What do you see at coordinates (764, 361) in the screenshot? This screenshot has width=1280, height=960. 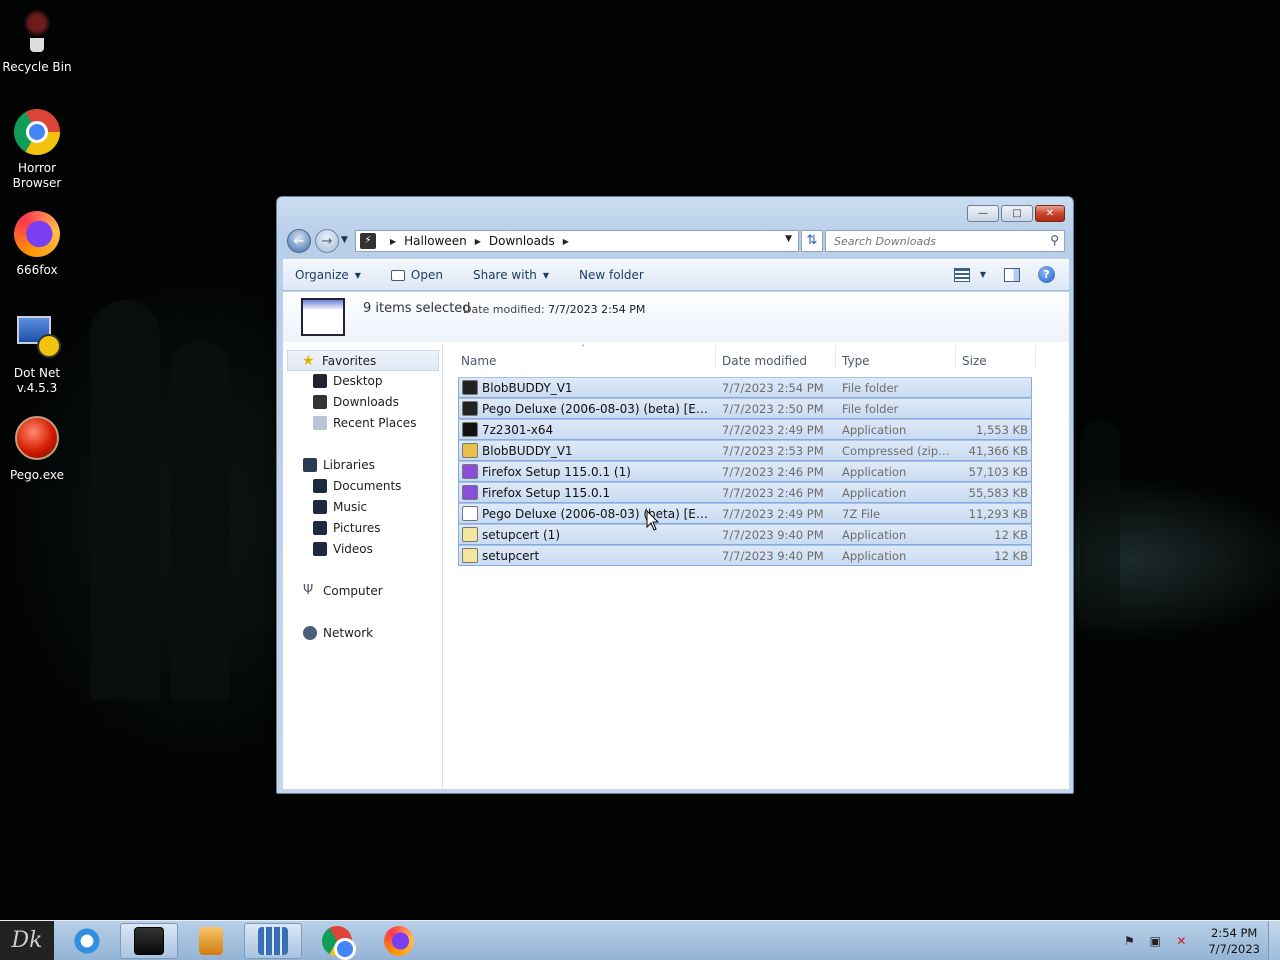 I see `column-header-date: Date modified` at bounding box center [764, 361].